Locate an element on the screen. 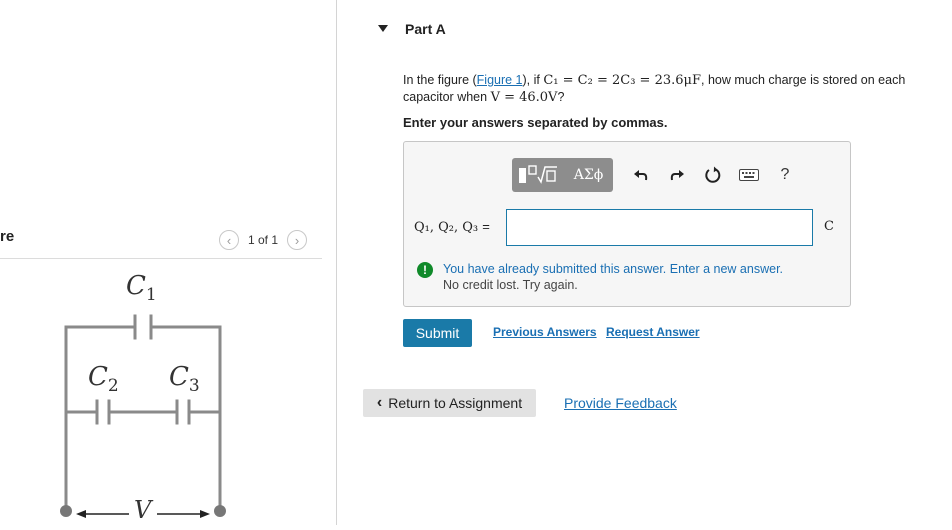  keyboard-icon is located at coordinates (749, 175).